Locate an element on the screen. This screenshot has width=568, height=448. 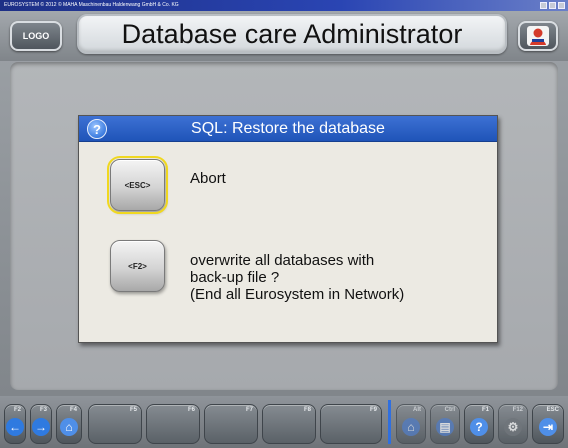
fkey-label: F5 is located at coordinates (133, 410).